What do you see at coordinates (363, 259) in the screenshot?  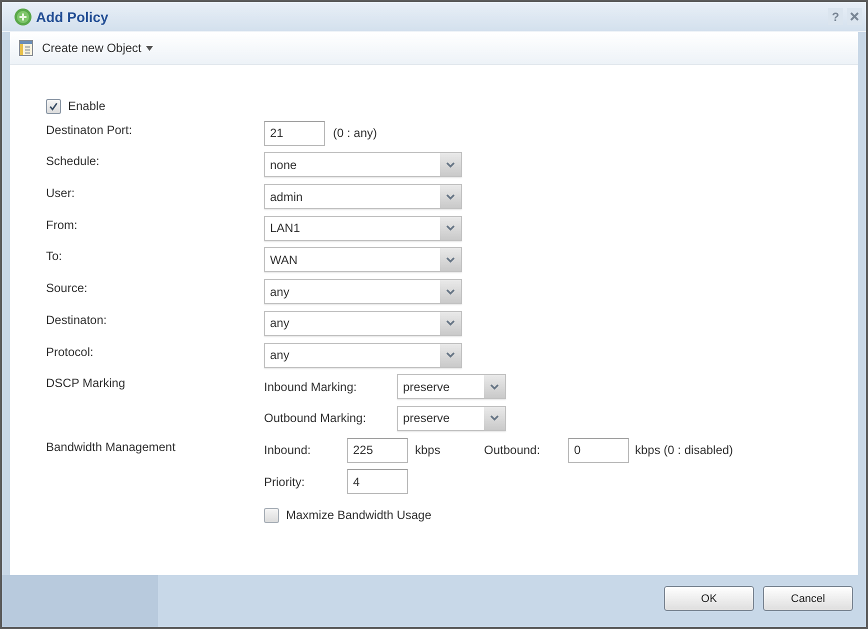 I see `dropdown: WAN` at bounding box center [363, 259].